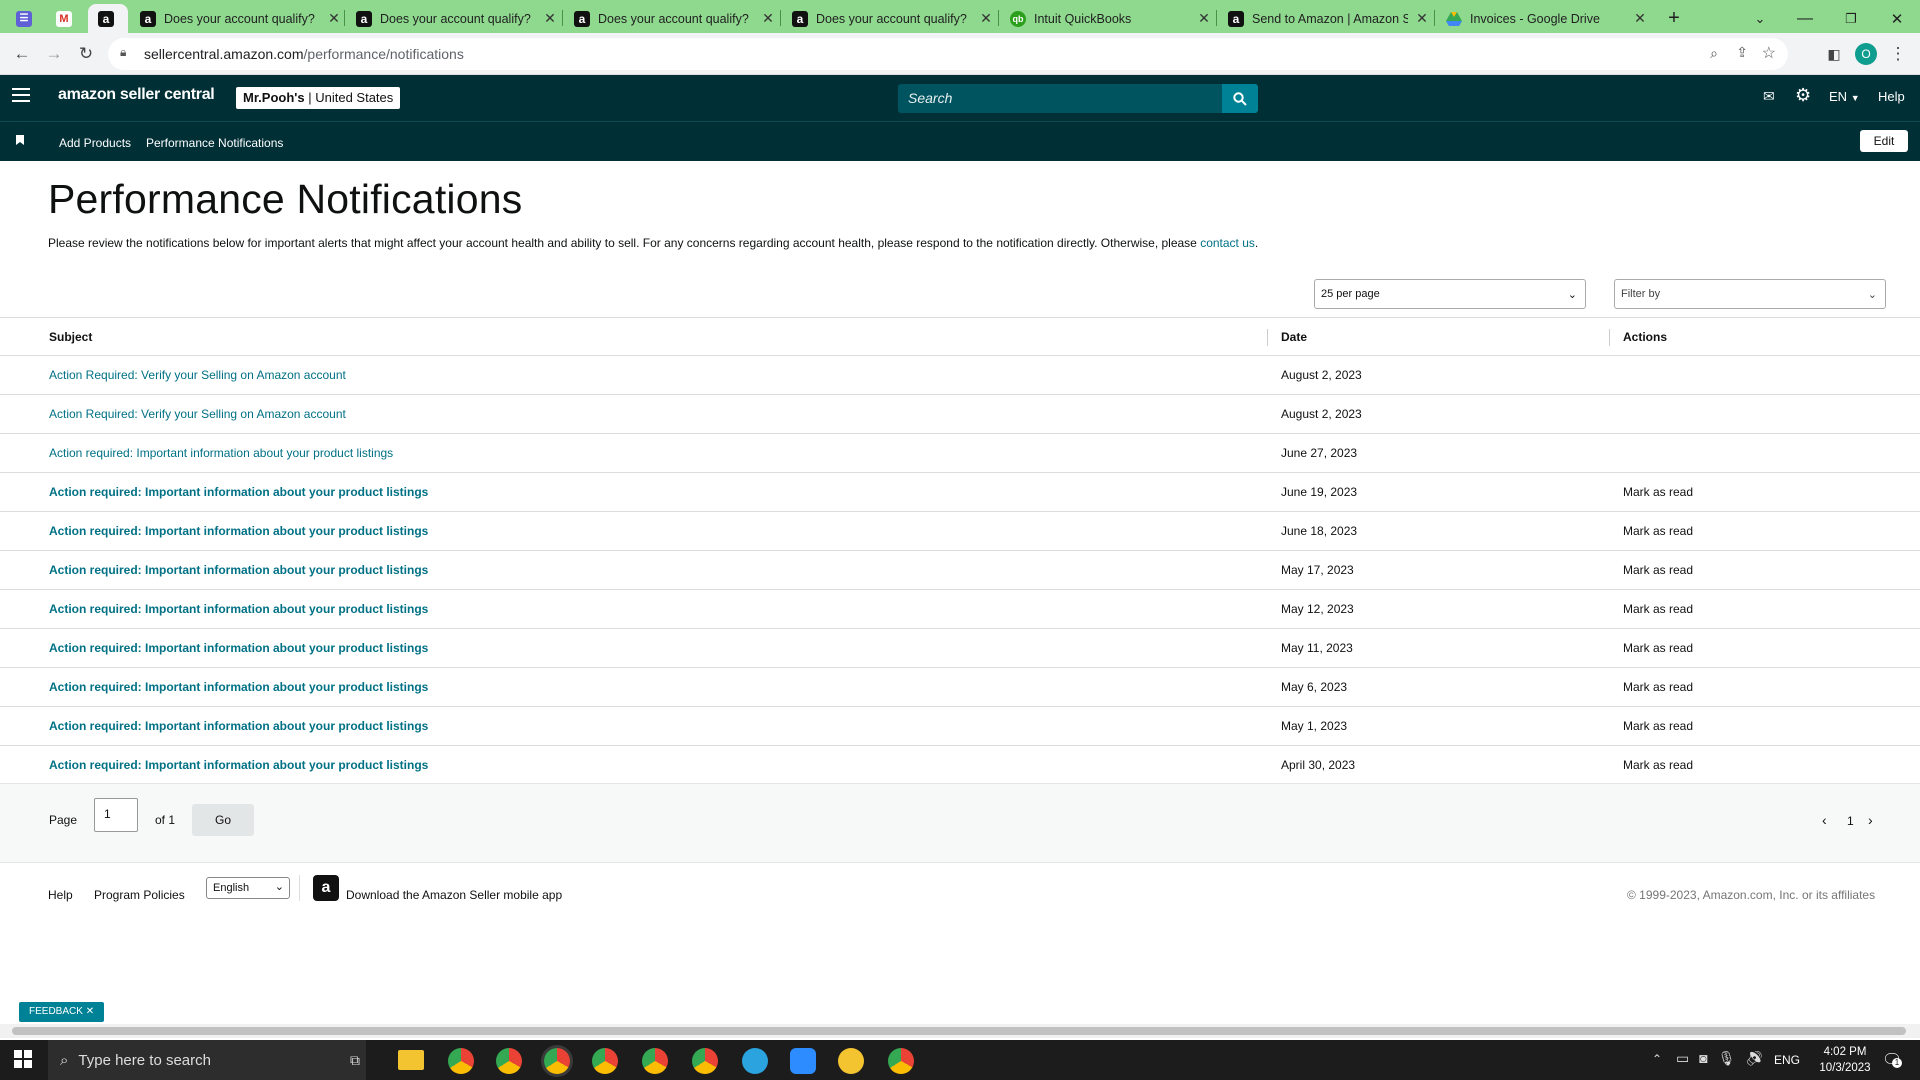 The width and height of the screenshot is (1920, 1080). I want to click on nav-link-performance-notifications: Performance Notifications, so click(214, 143).